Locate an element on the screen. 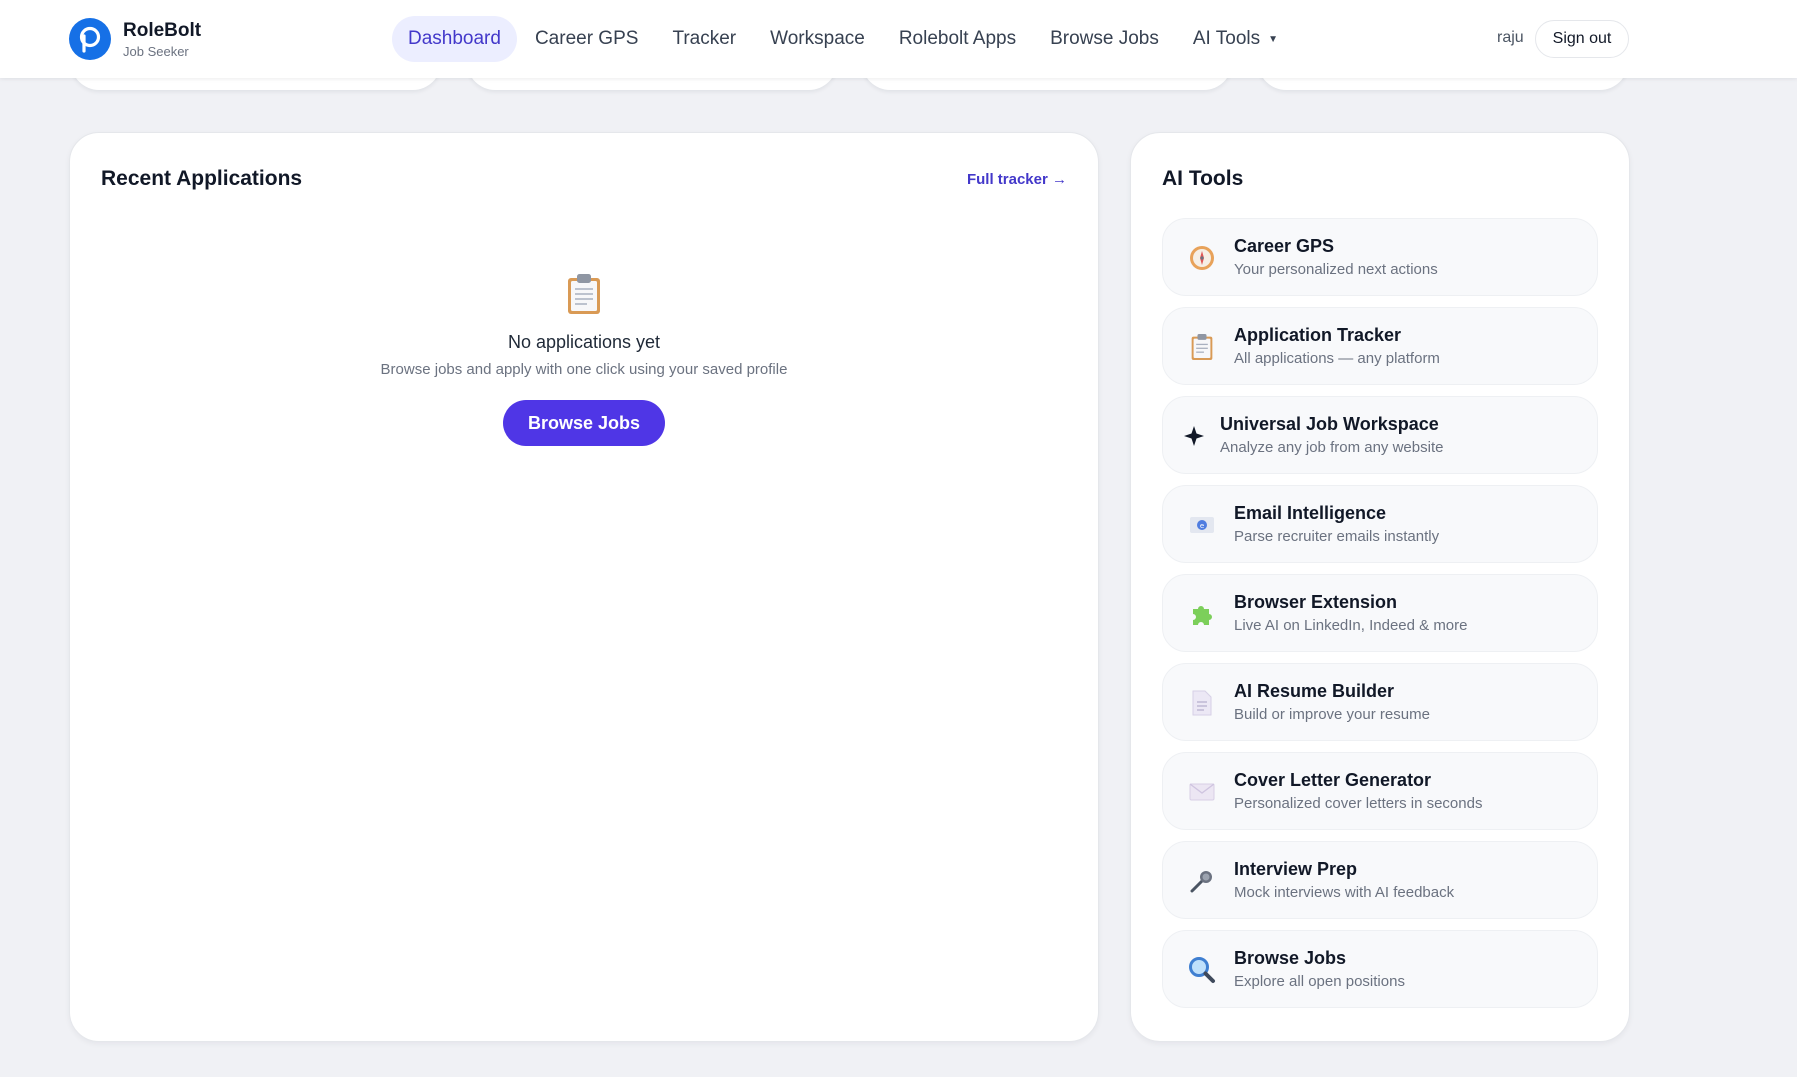  ai-tools-title: AI Tools is located at coordinates (1203, 178).